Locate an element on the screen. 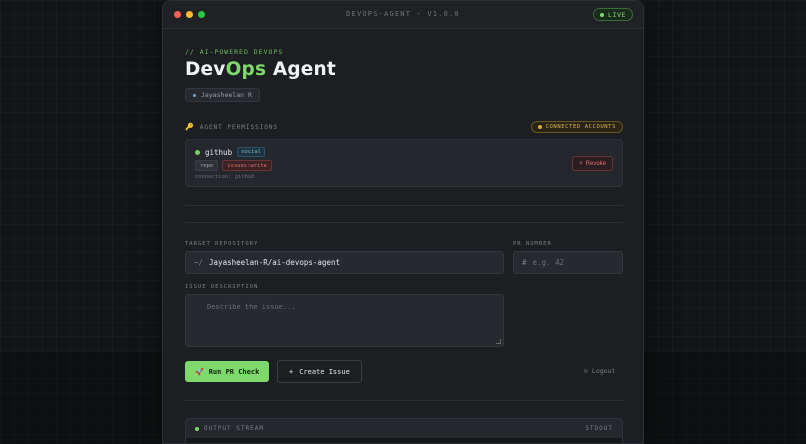 This screenshot has width=806, height=444. plus-icon: + is located at coordinates (291, 371).